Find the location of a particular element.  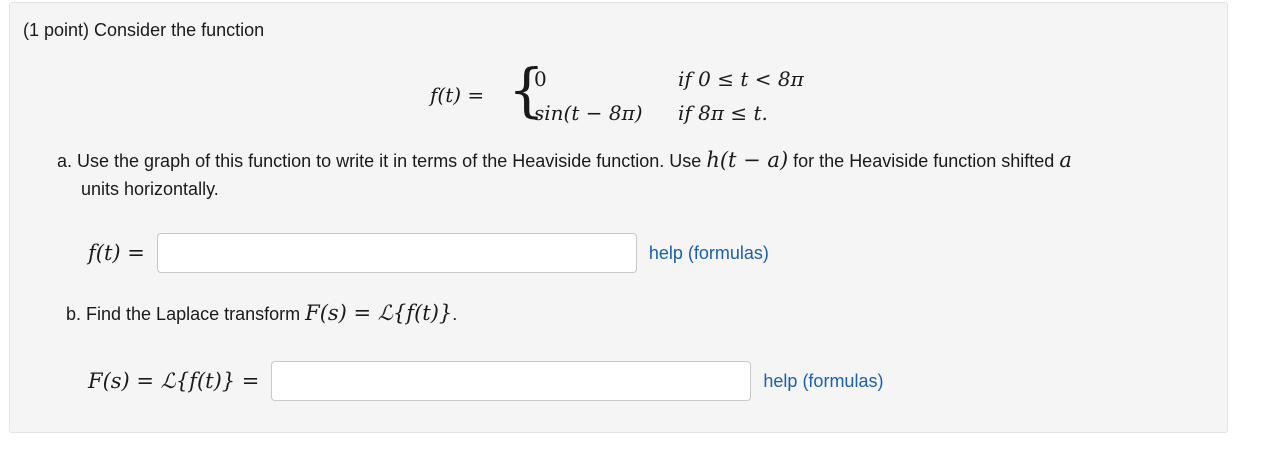

laplace-notation: F(s) = ℒ{f(t)} is located at coordinates (379, 313).